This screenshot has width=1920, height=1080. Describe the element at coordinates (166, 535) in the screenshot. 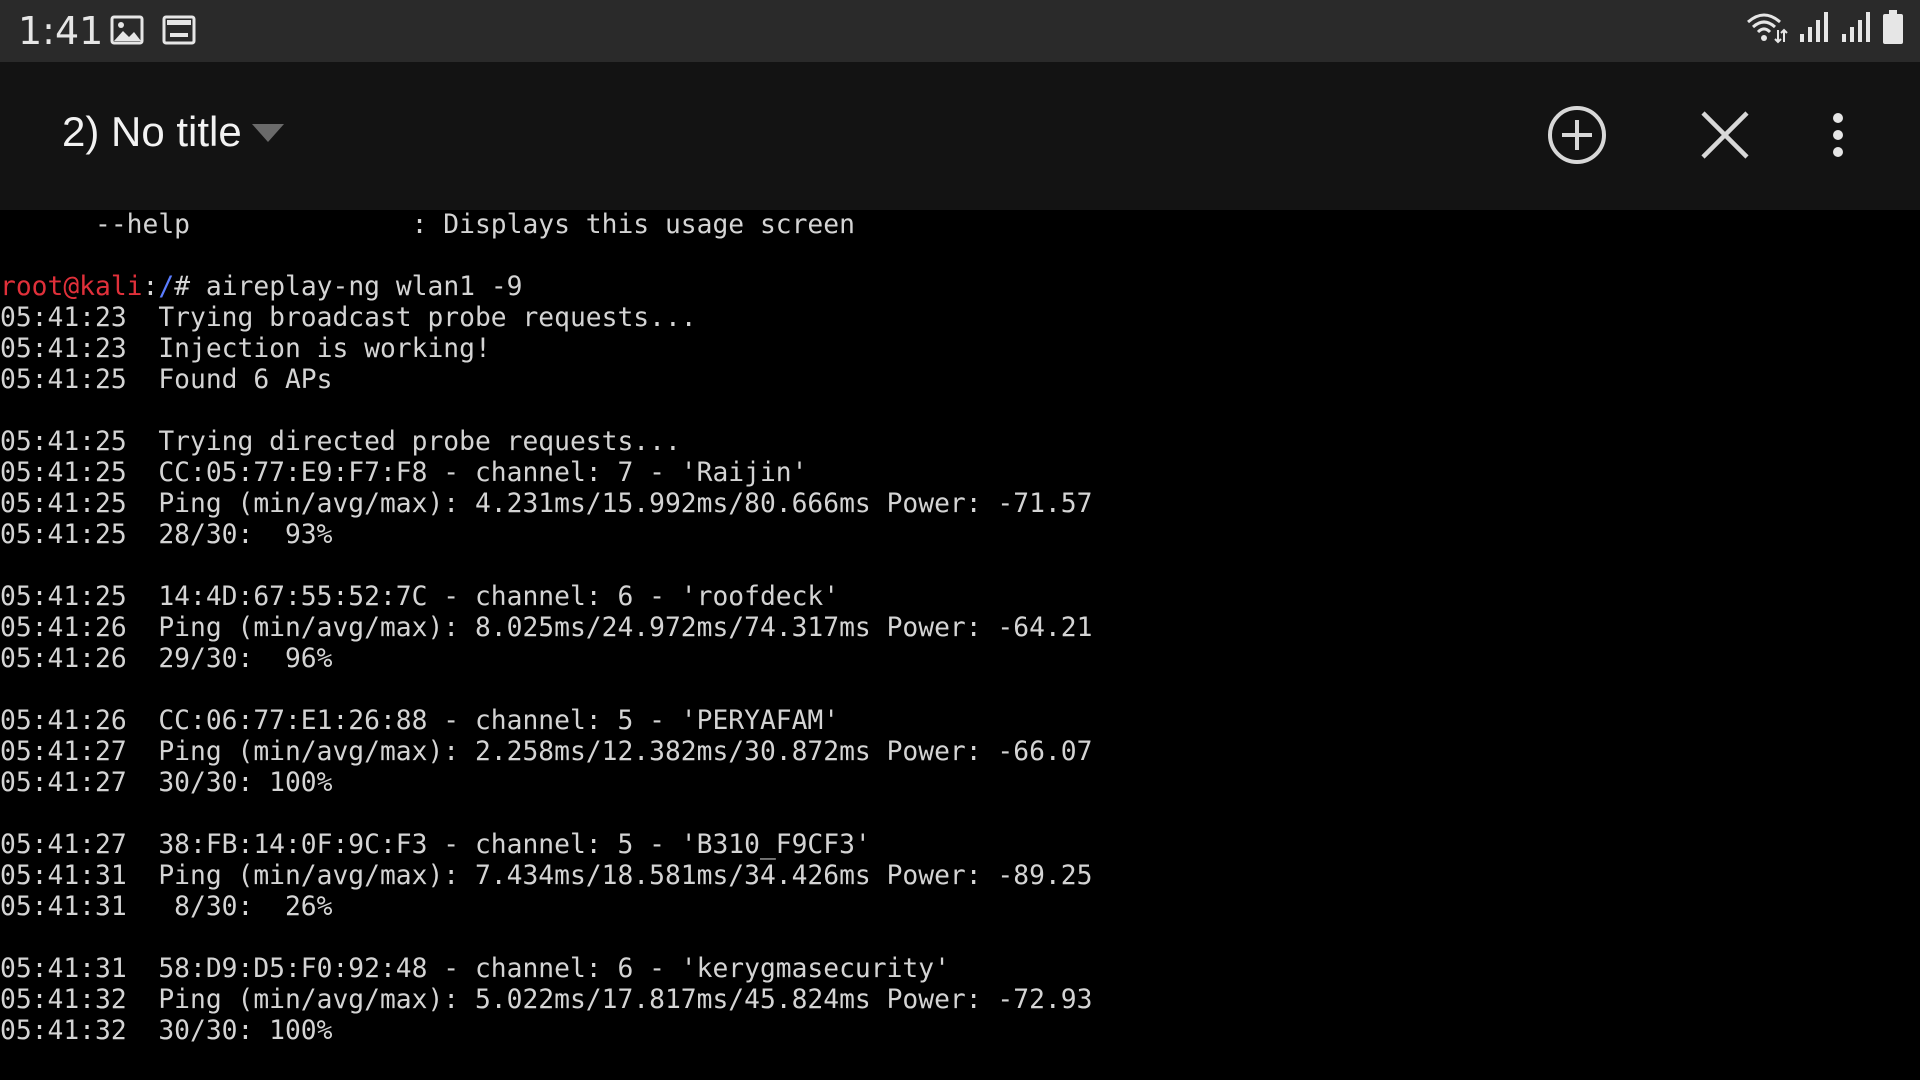

I see `terminal-line: 05:41:25 28/30: 93%` at that location.